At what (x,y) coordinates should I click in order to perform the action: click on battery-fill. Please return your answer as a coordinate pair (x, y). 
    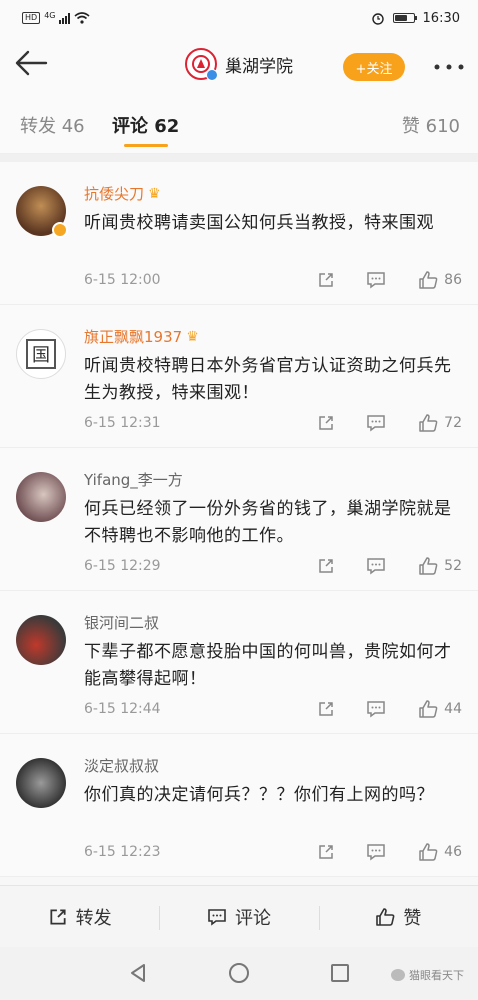
    Looking at the image, I should click on (401, 18).